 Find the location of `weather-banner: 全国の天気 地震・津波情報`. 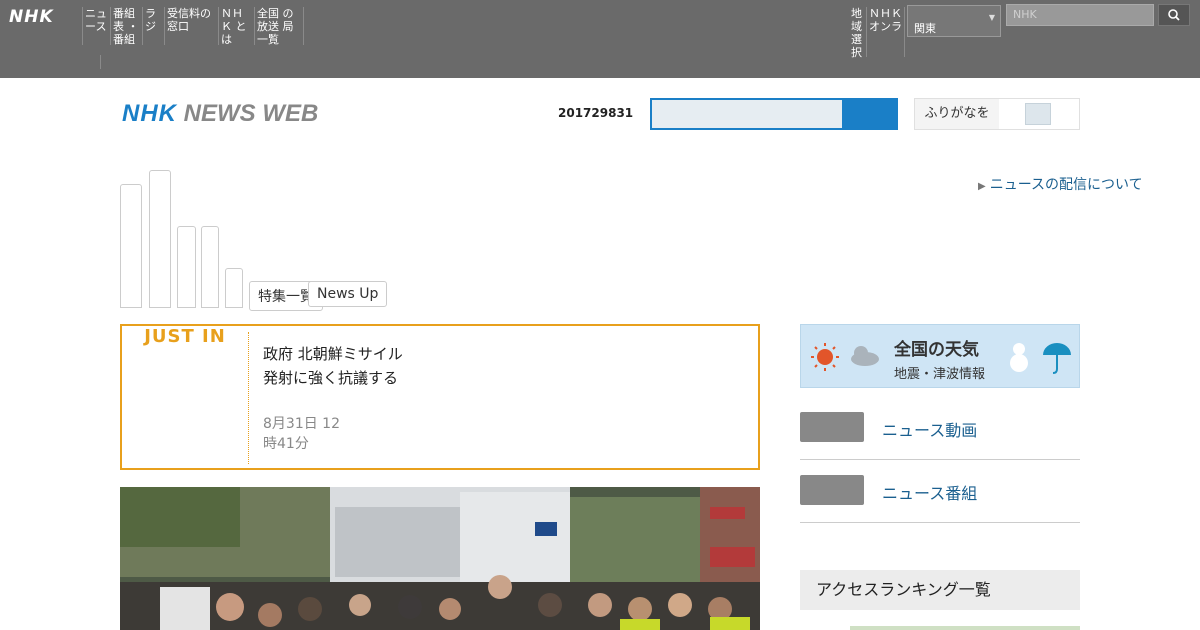

weather-banner: 全国の天気 地震・津波情報 is located at coordinates (940, 356).